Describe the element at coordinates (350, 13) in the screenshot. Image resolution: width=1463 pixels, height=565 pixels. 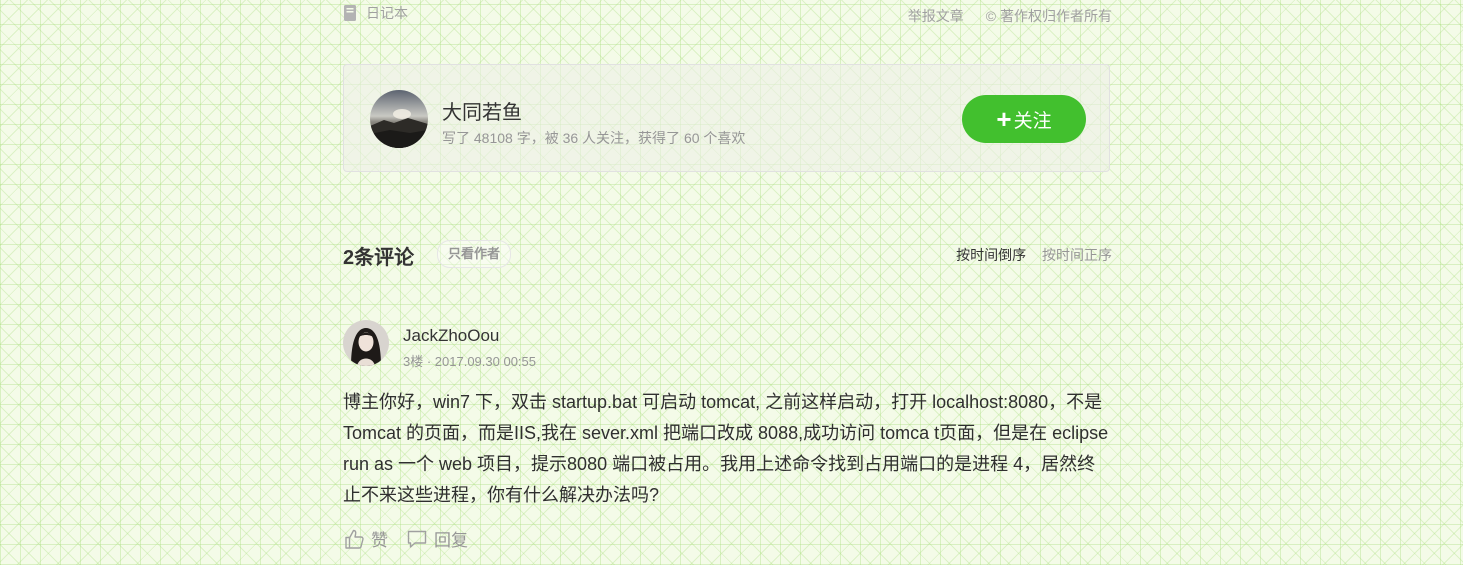
I see `notebook-icon` at that location.